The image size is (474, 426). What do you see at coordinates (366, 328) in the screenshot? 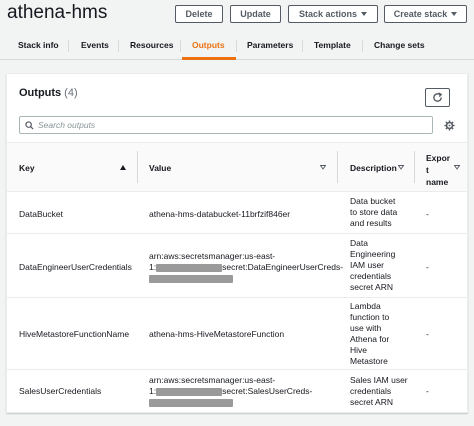
I see `description-line: use with` at bounding box center [366, 328].